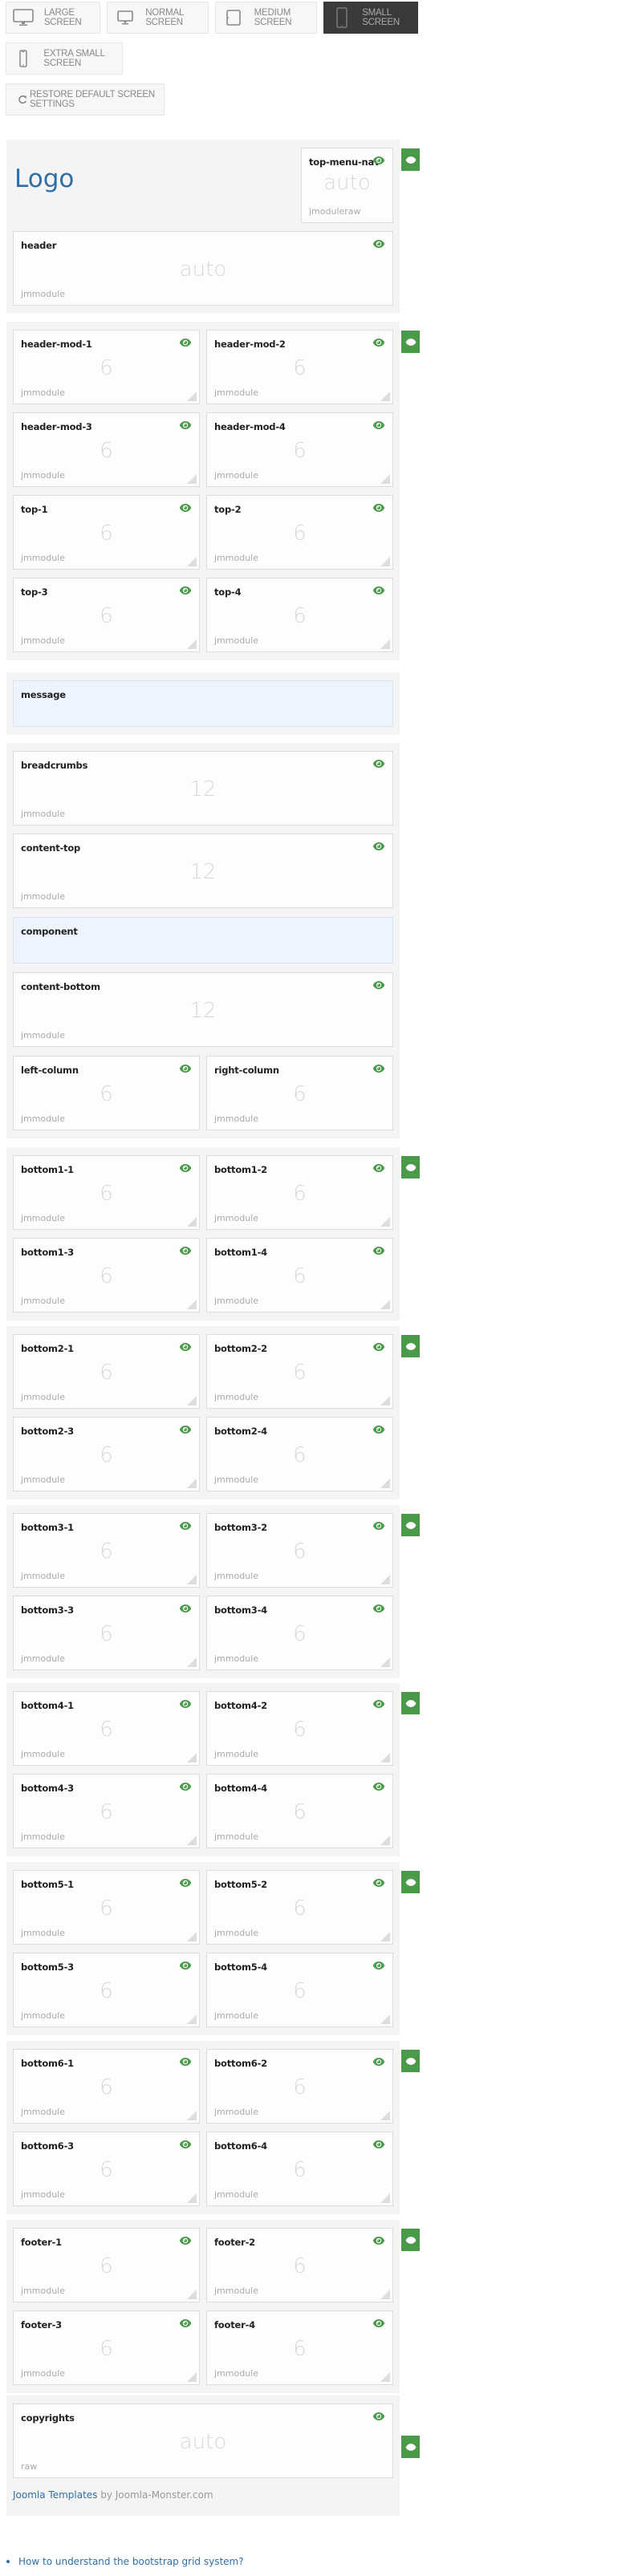 The image size is (634, 2576). What do you see at coordinates (203, 788) in the screenshot?
I see `module-breadcrumbs: breadcrumbs 12 jmmodule` at bounding box center [203, 788].